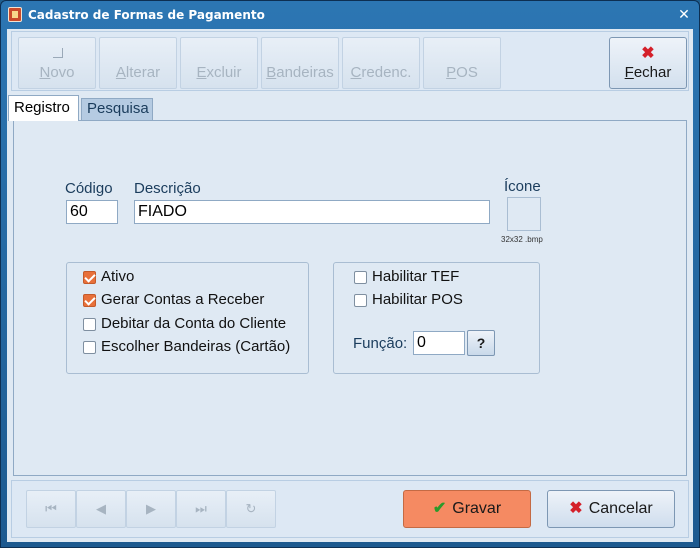 Image resolution: width=700 pixels, height=548 pixels. I want to click on descricao-label: Descrição, so click(167, 188).